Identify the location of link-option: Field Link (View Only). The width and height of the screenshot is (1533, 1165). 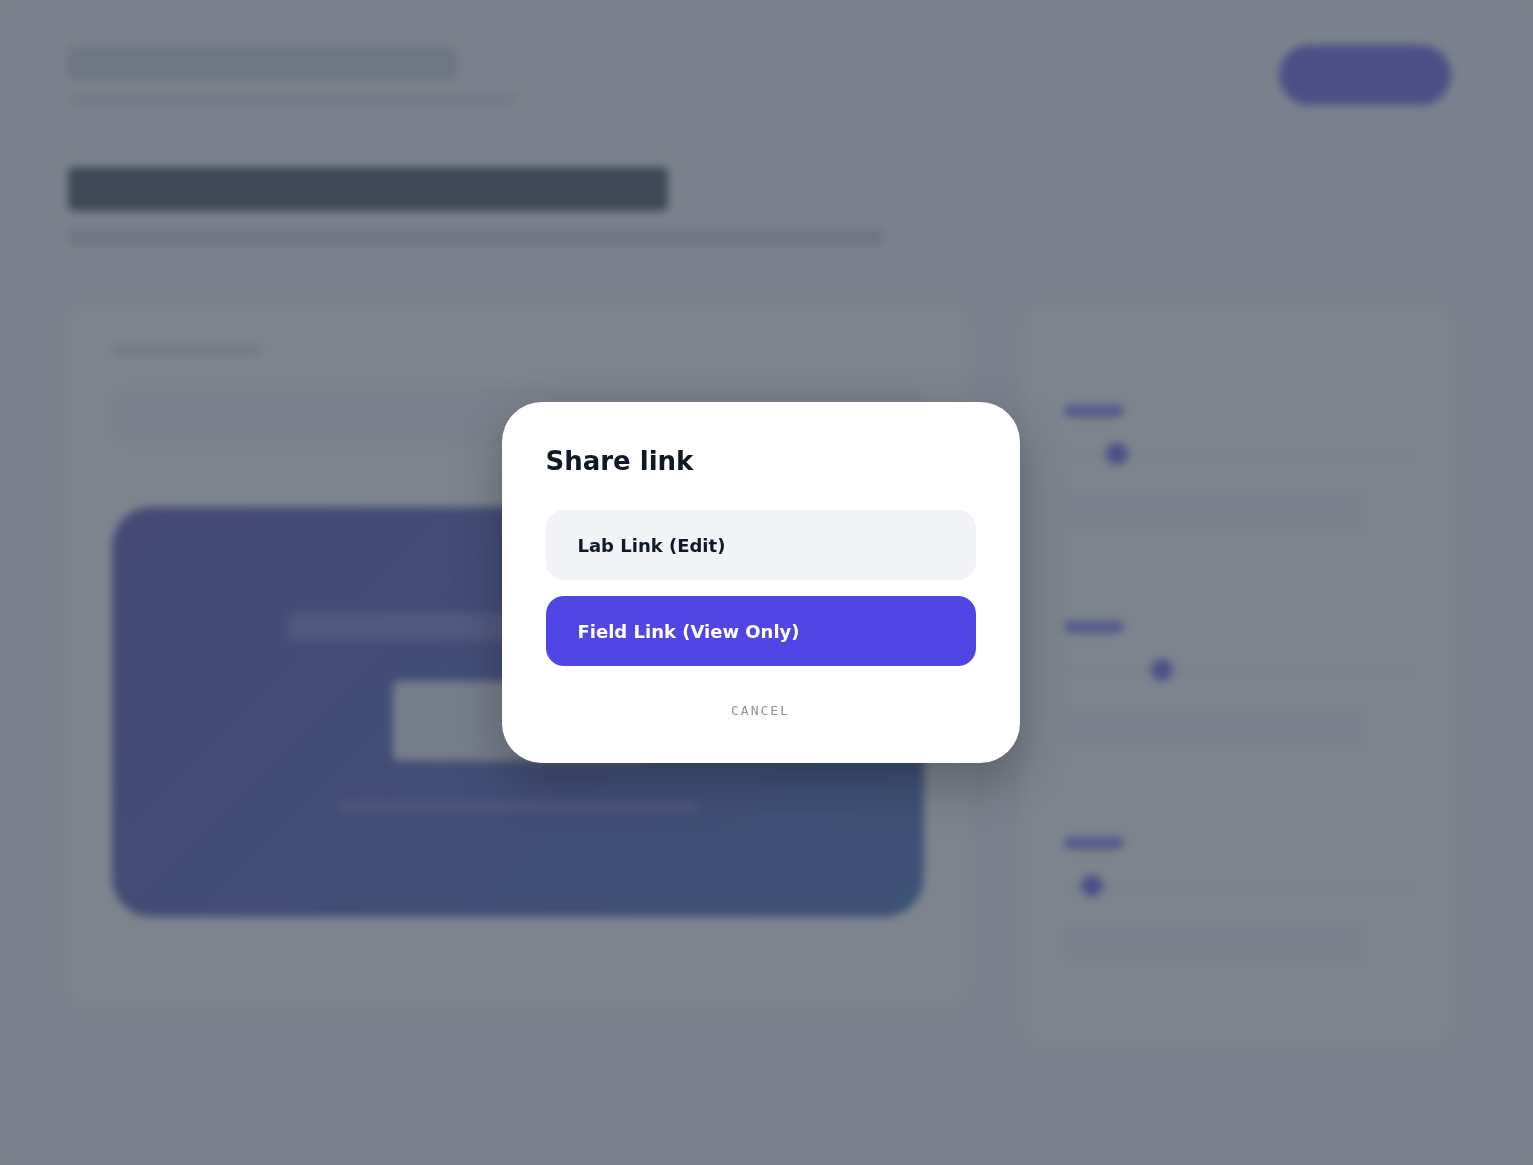
(760, 631).